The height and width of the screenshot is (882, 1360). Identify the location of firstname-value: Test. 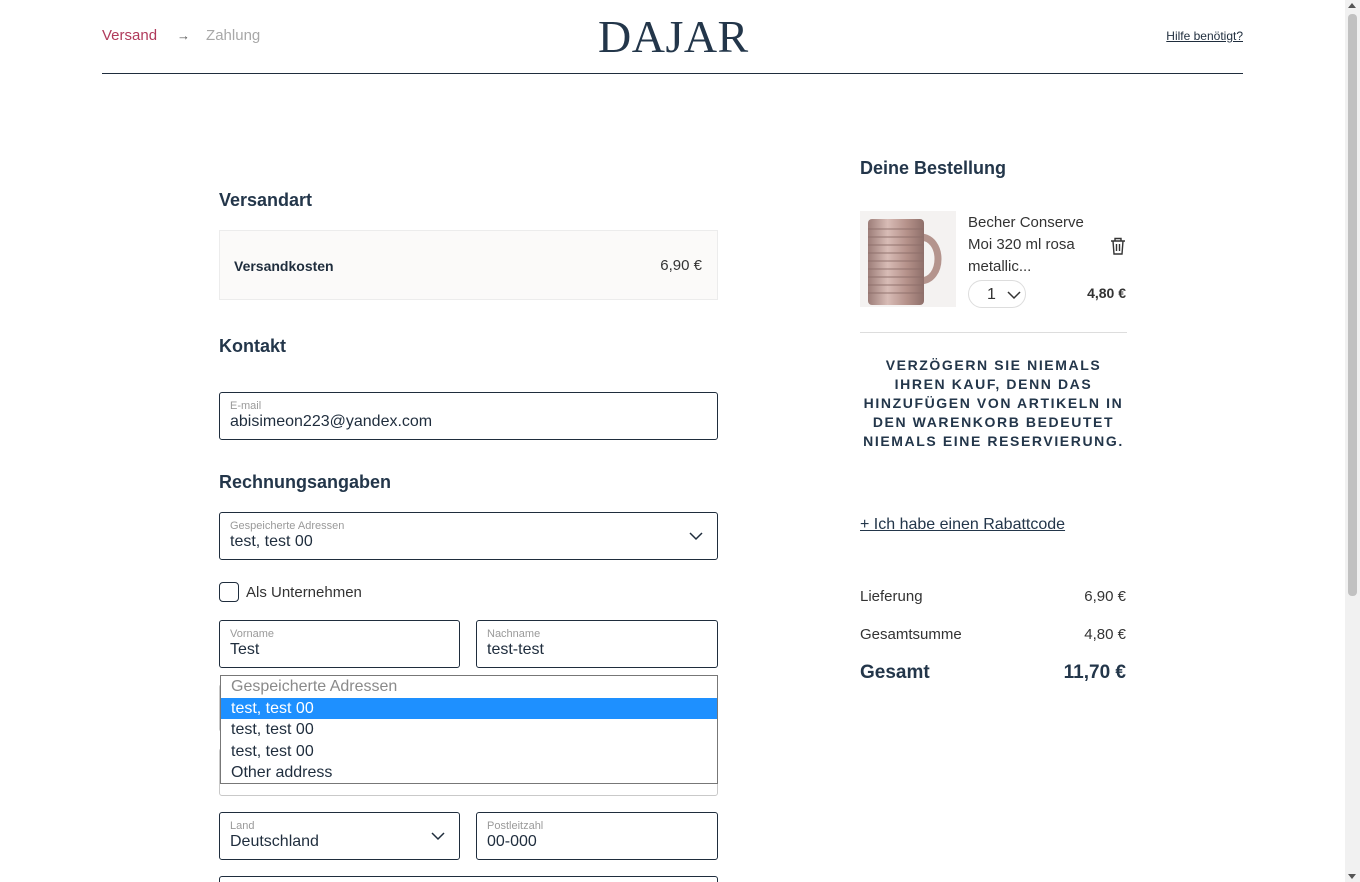
(245, 649).